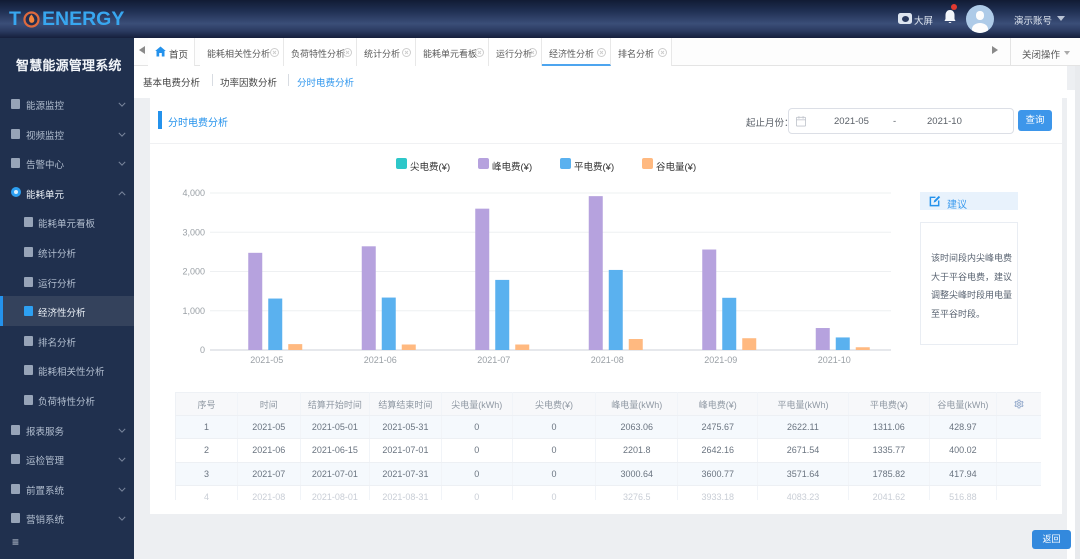 The height and width of the screenshot is (559, 1080). I want to click on svg-text: 2,000, so click(193, 272).